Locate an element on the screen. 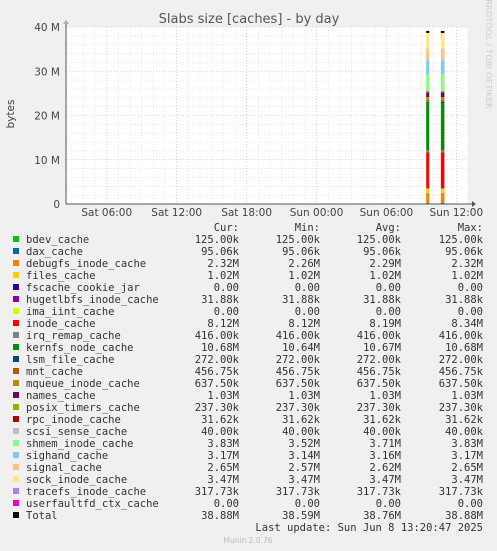 The height and width of the screenshot is (551, 497). area-segment-mnt_cache is located at coordinates (442, 100).